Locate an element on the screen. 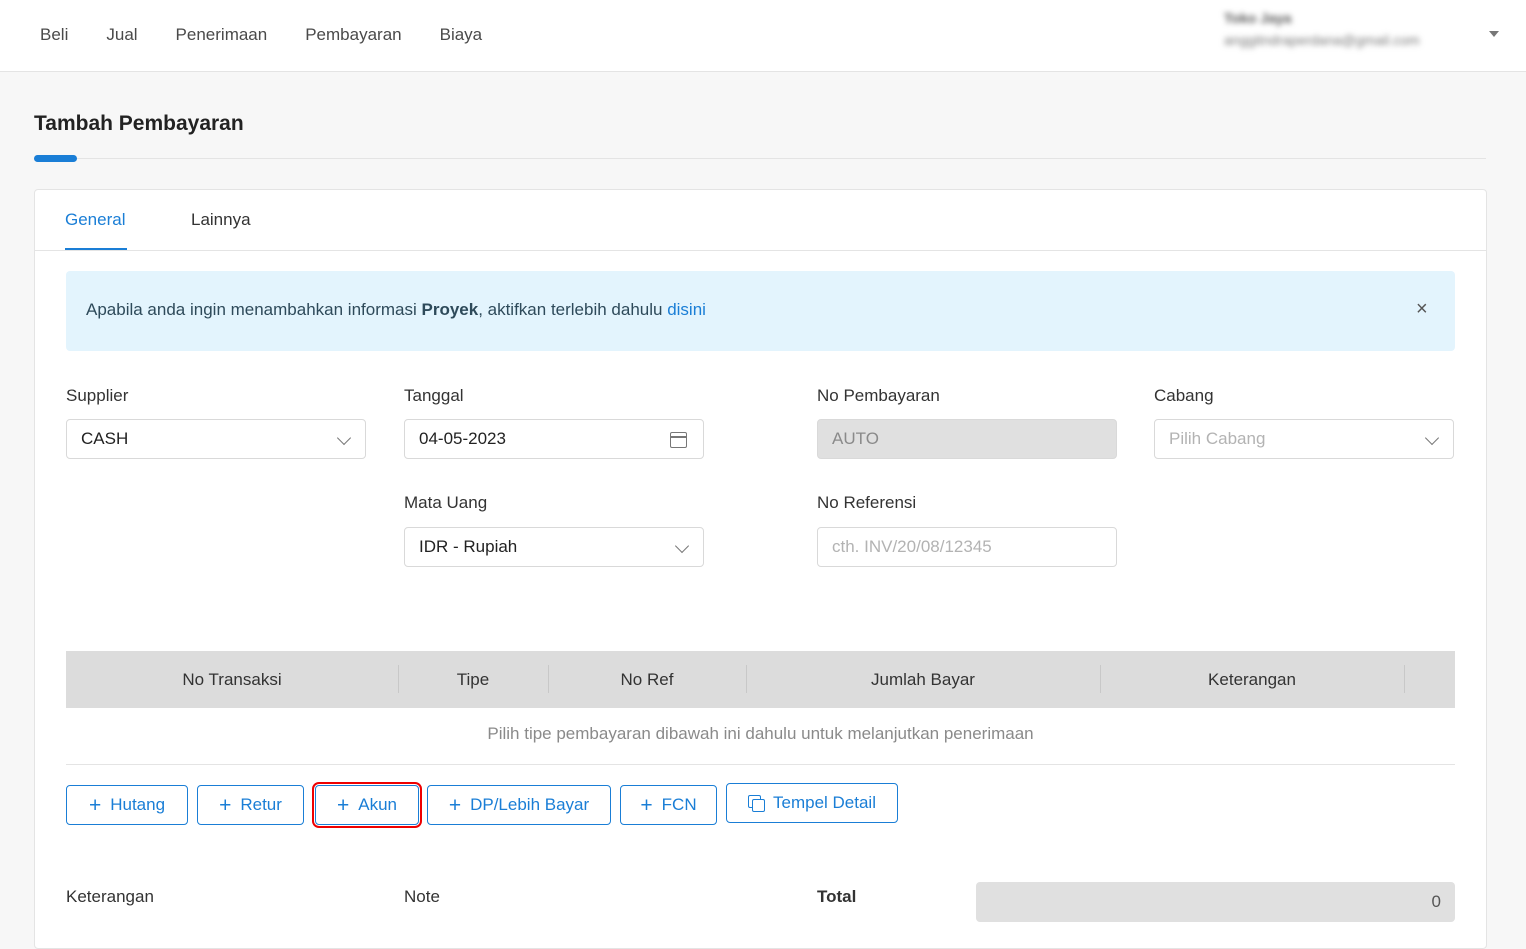  mata-uang-label: Mata Uang is located at coordinates (446, 502).